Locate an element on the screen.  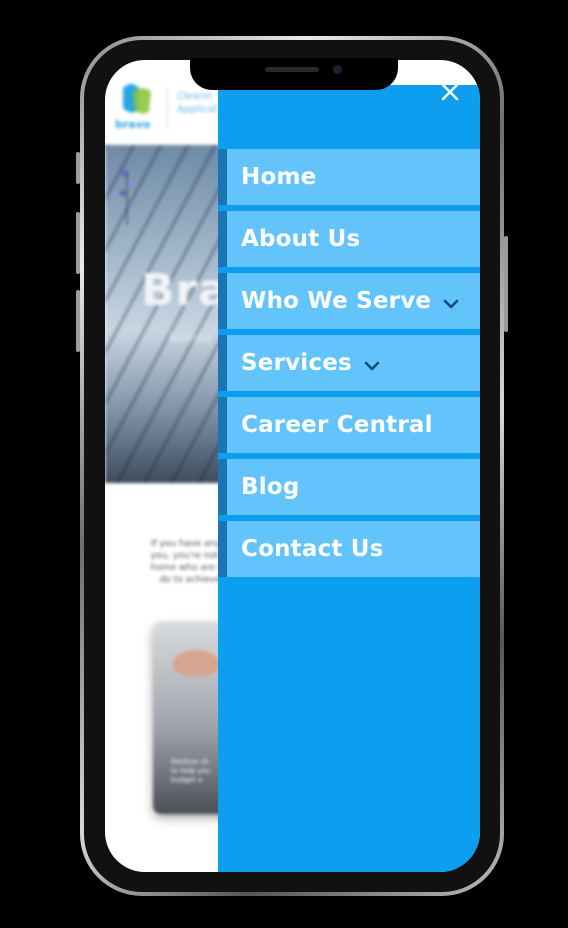
phone-notch is located at coordinates (294, 74).